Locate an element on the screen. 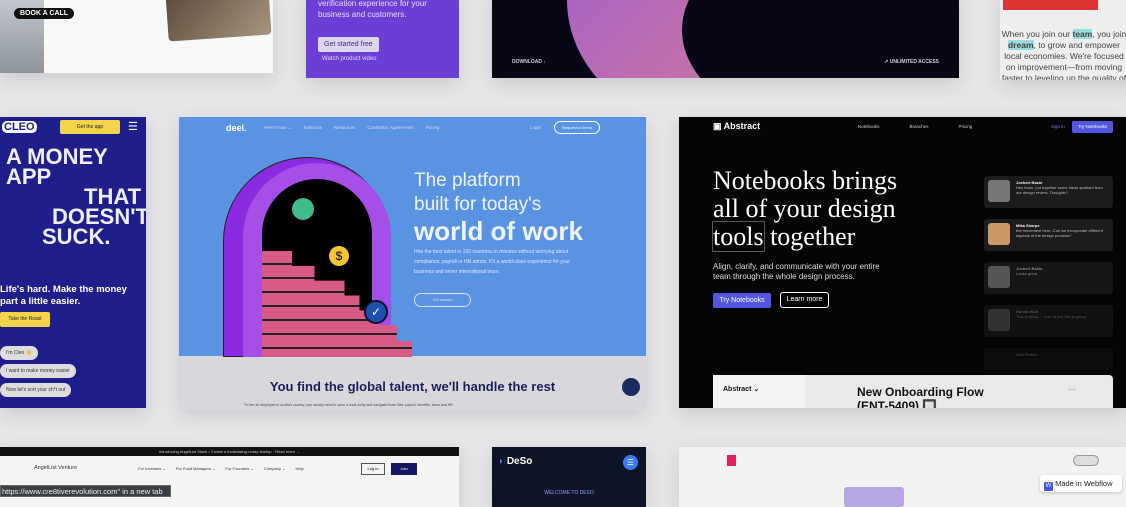  try-notebooks-nav-button: Try Notebooks is located at coordinates (1092, 127).